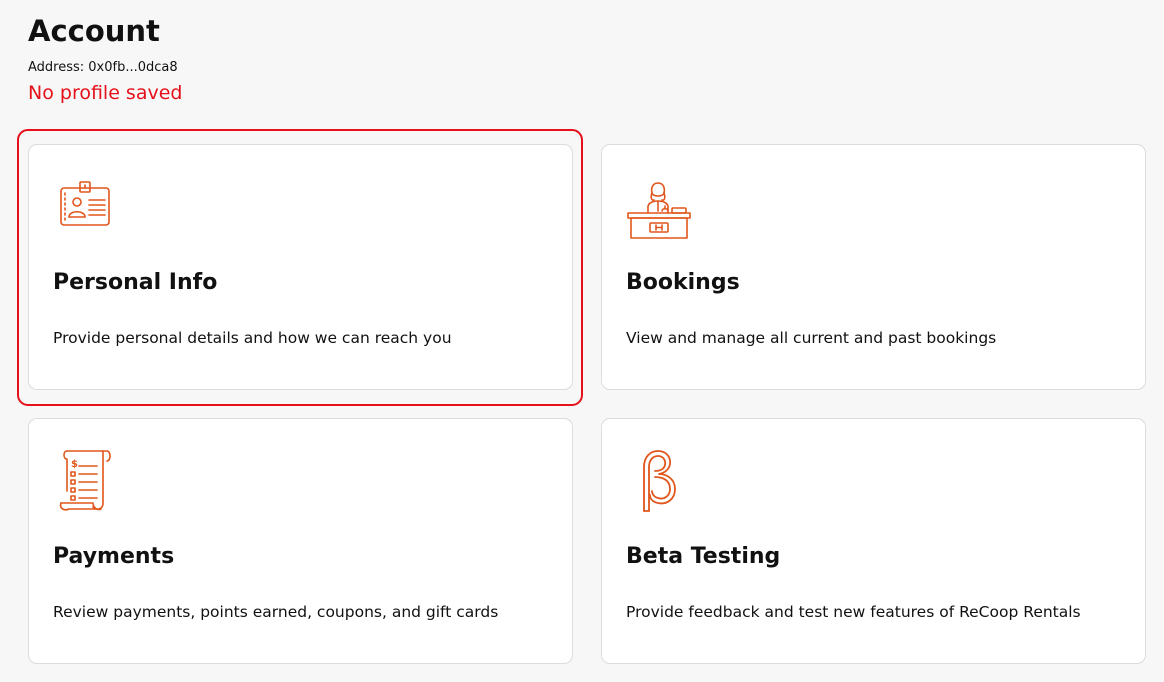  Describe the element at coordinates (88, 206) in the screenshot. I see `id-card-icon` at that location.